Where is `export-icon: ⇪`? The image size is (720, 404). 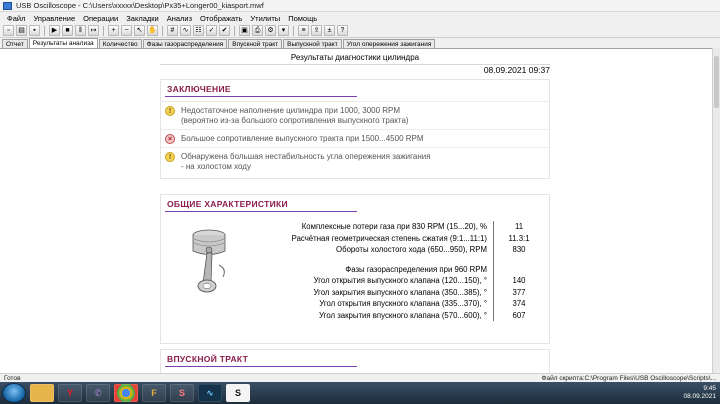
export-icon: ⇪ is located at coordinates (316, 30).